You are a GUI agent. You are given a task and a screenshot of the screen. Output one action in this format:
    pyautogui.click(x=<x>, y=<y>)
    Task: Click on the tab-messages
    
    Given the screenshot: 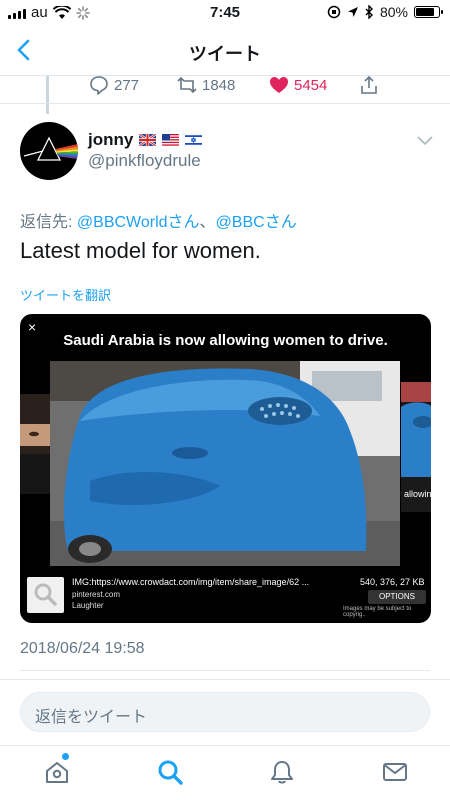 What is the action you would take?
    pyautogui.click(x=395, y=772)
    